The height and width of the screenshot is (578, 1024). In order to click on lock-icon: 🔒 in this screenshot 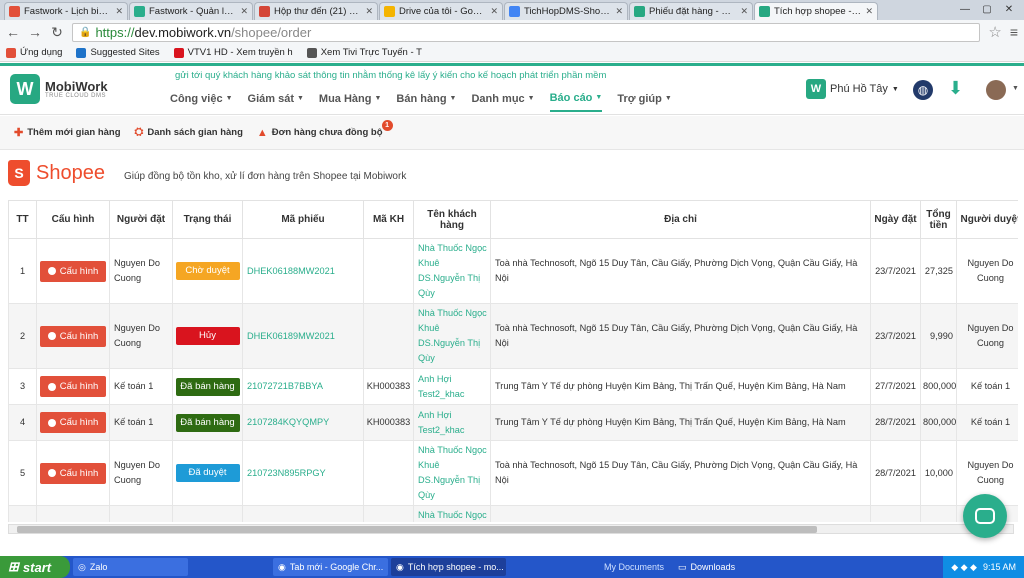, I will do `click(85, 32)`.